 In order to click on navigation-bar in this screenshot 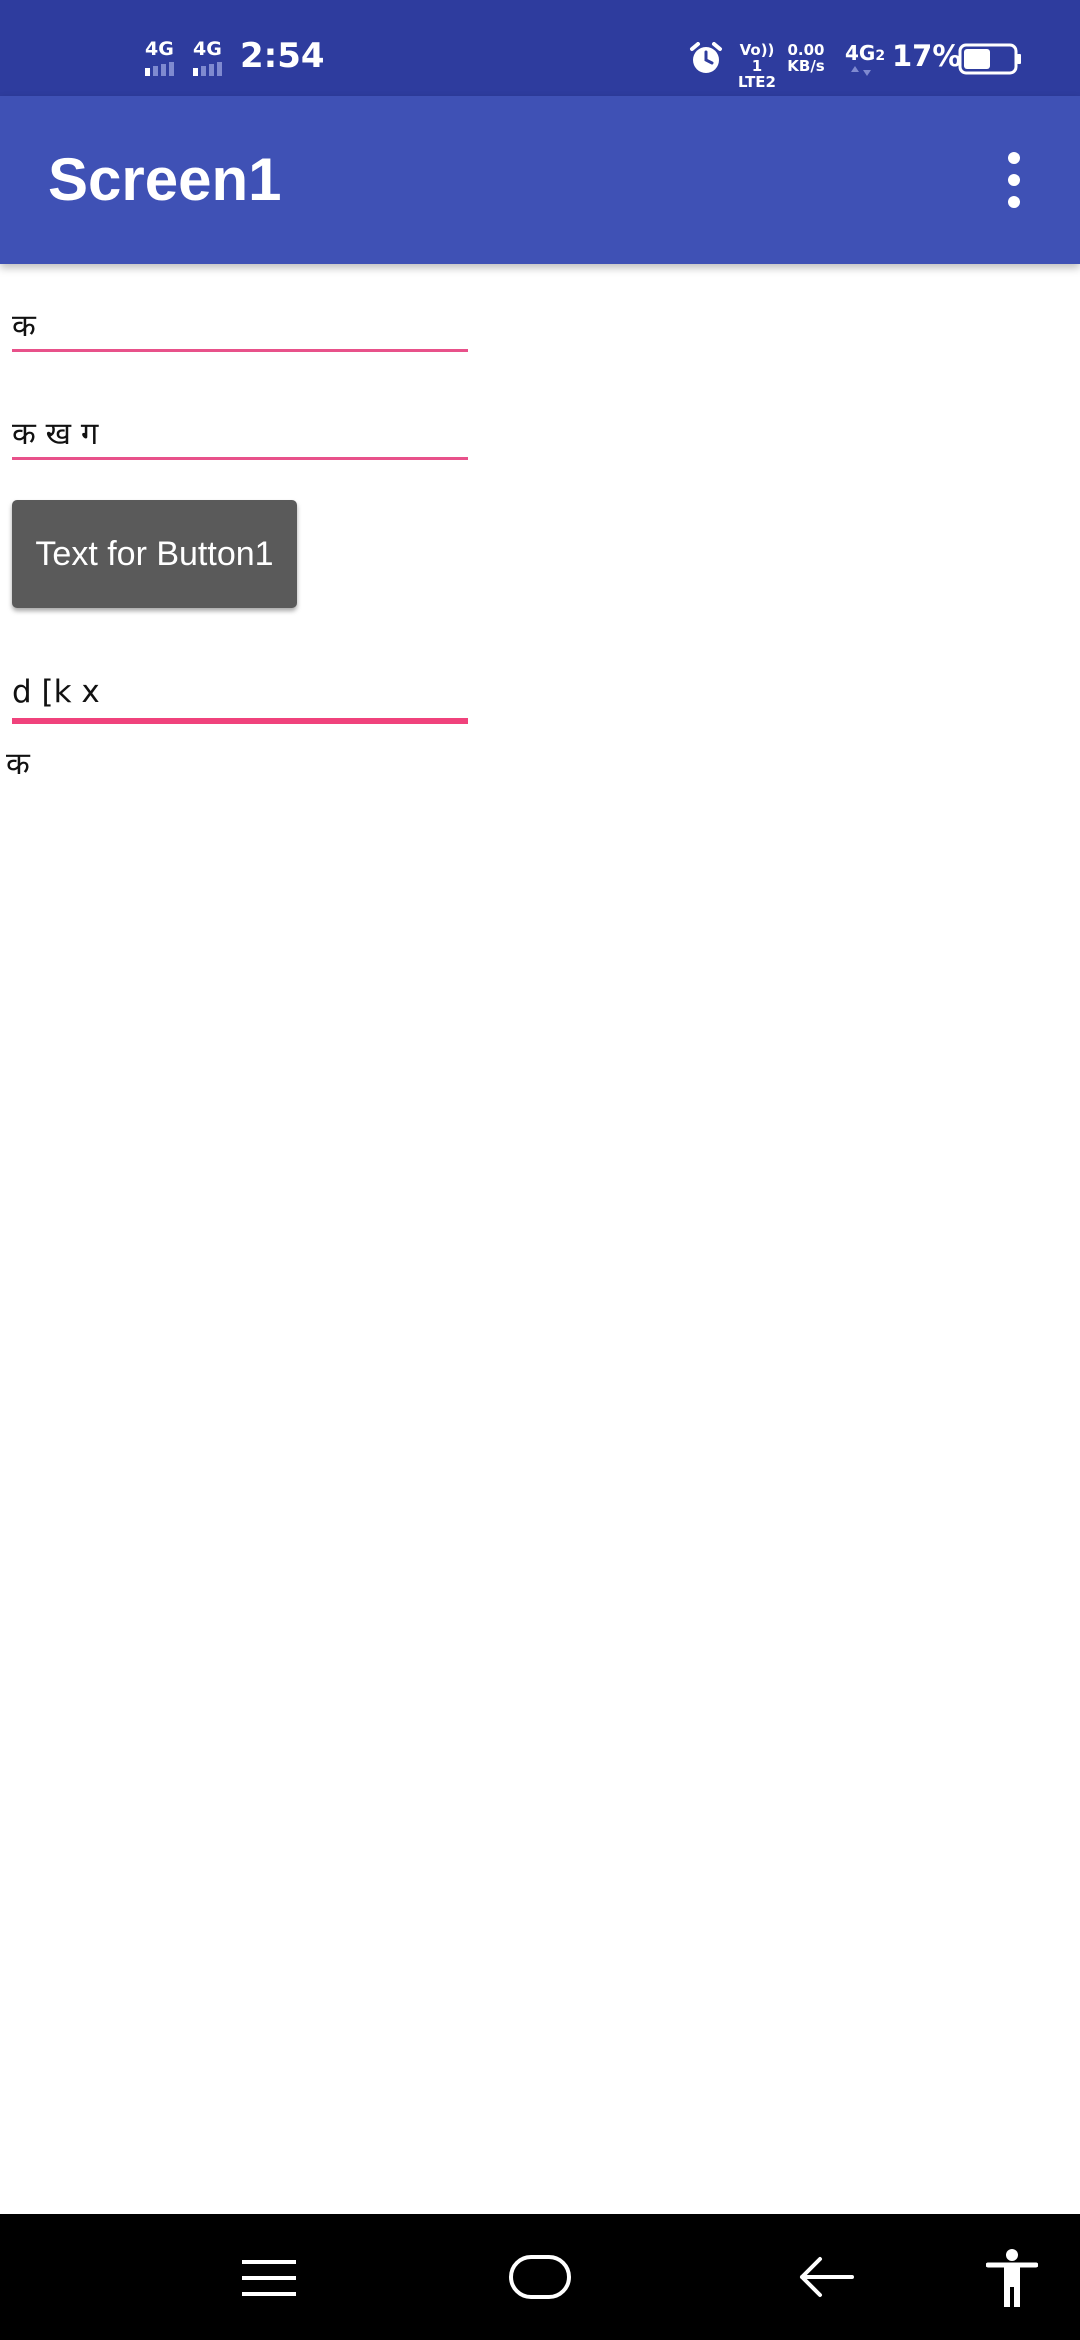, I will do `click(540, 2277)`.